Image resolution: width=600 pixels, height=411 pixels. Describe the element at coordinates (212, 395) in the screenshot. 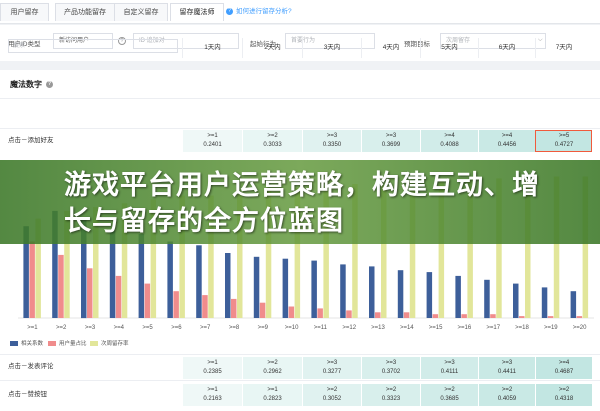

I see `table-cell: >=1 0.2163` at that location.